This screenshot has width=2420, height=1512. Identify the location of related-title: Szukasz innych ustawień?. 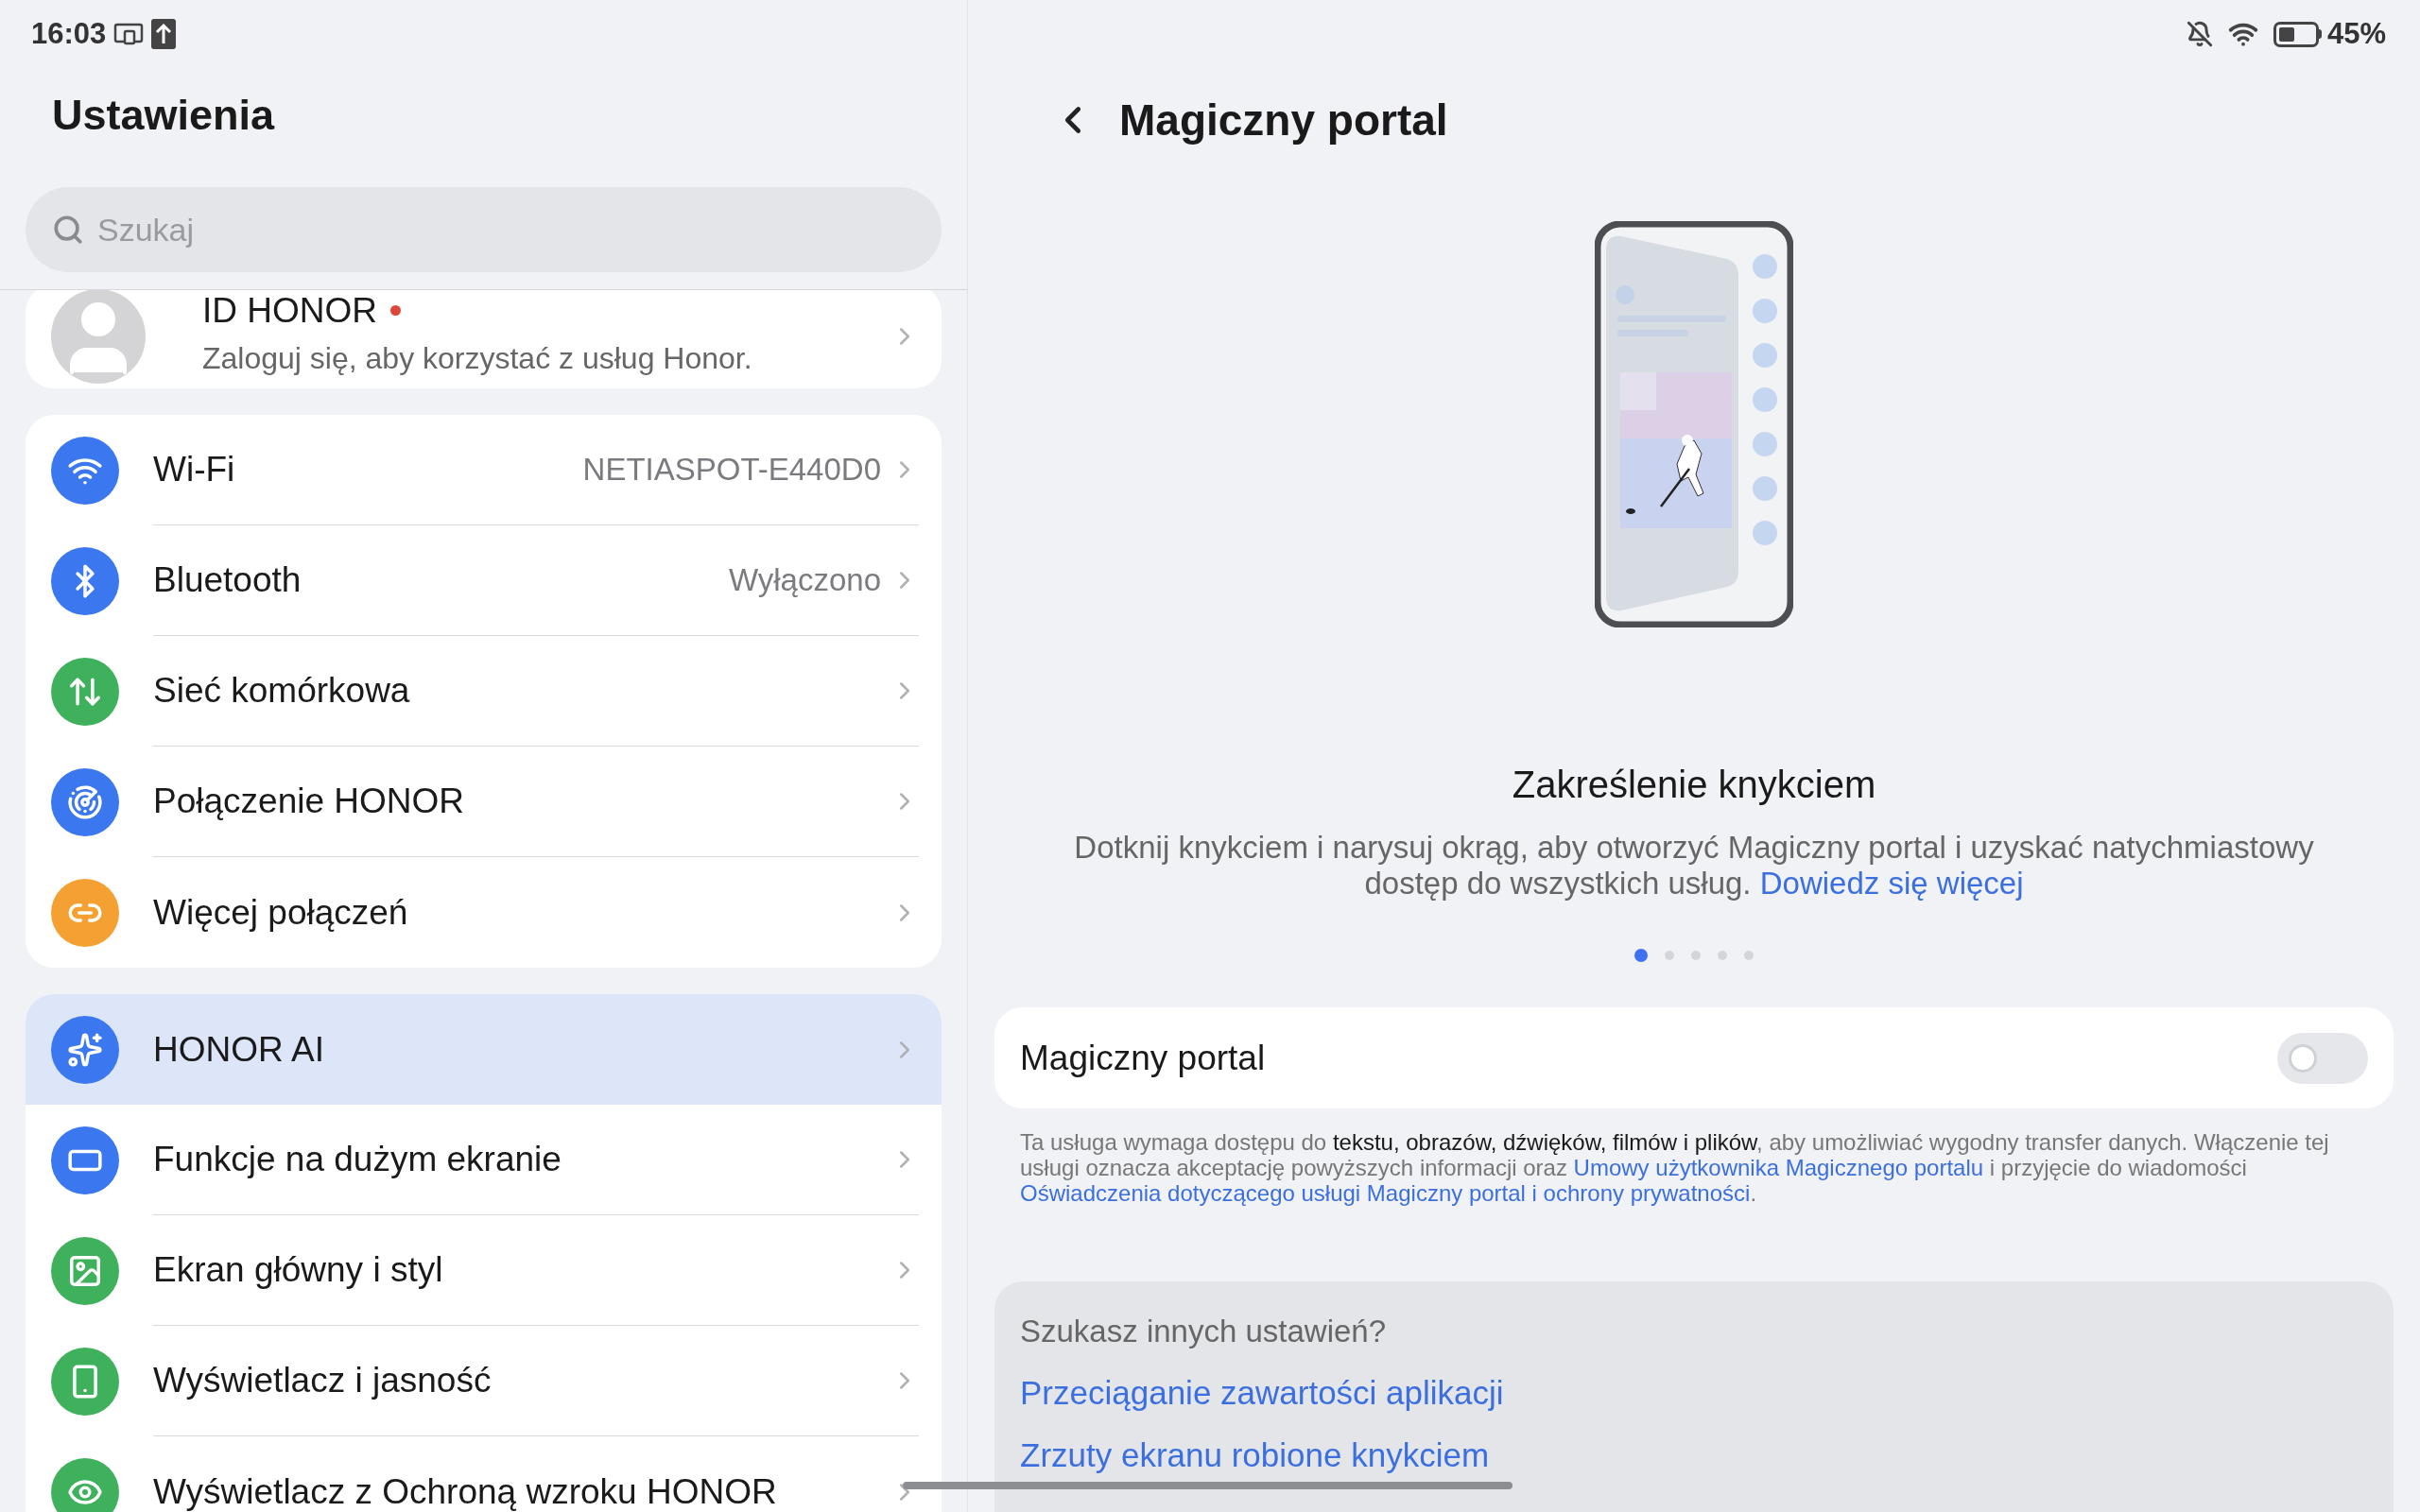
(1204, 1331).